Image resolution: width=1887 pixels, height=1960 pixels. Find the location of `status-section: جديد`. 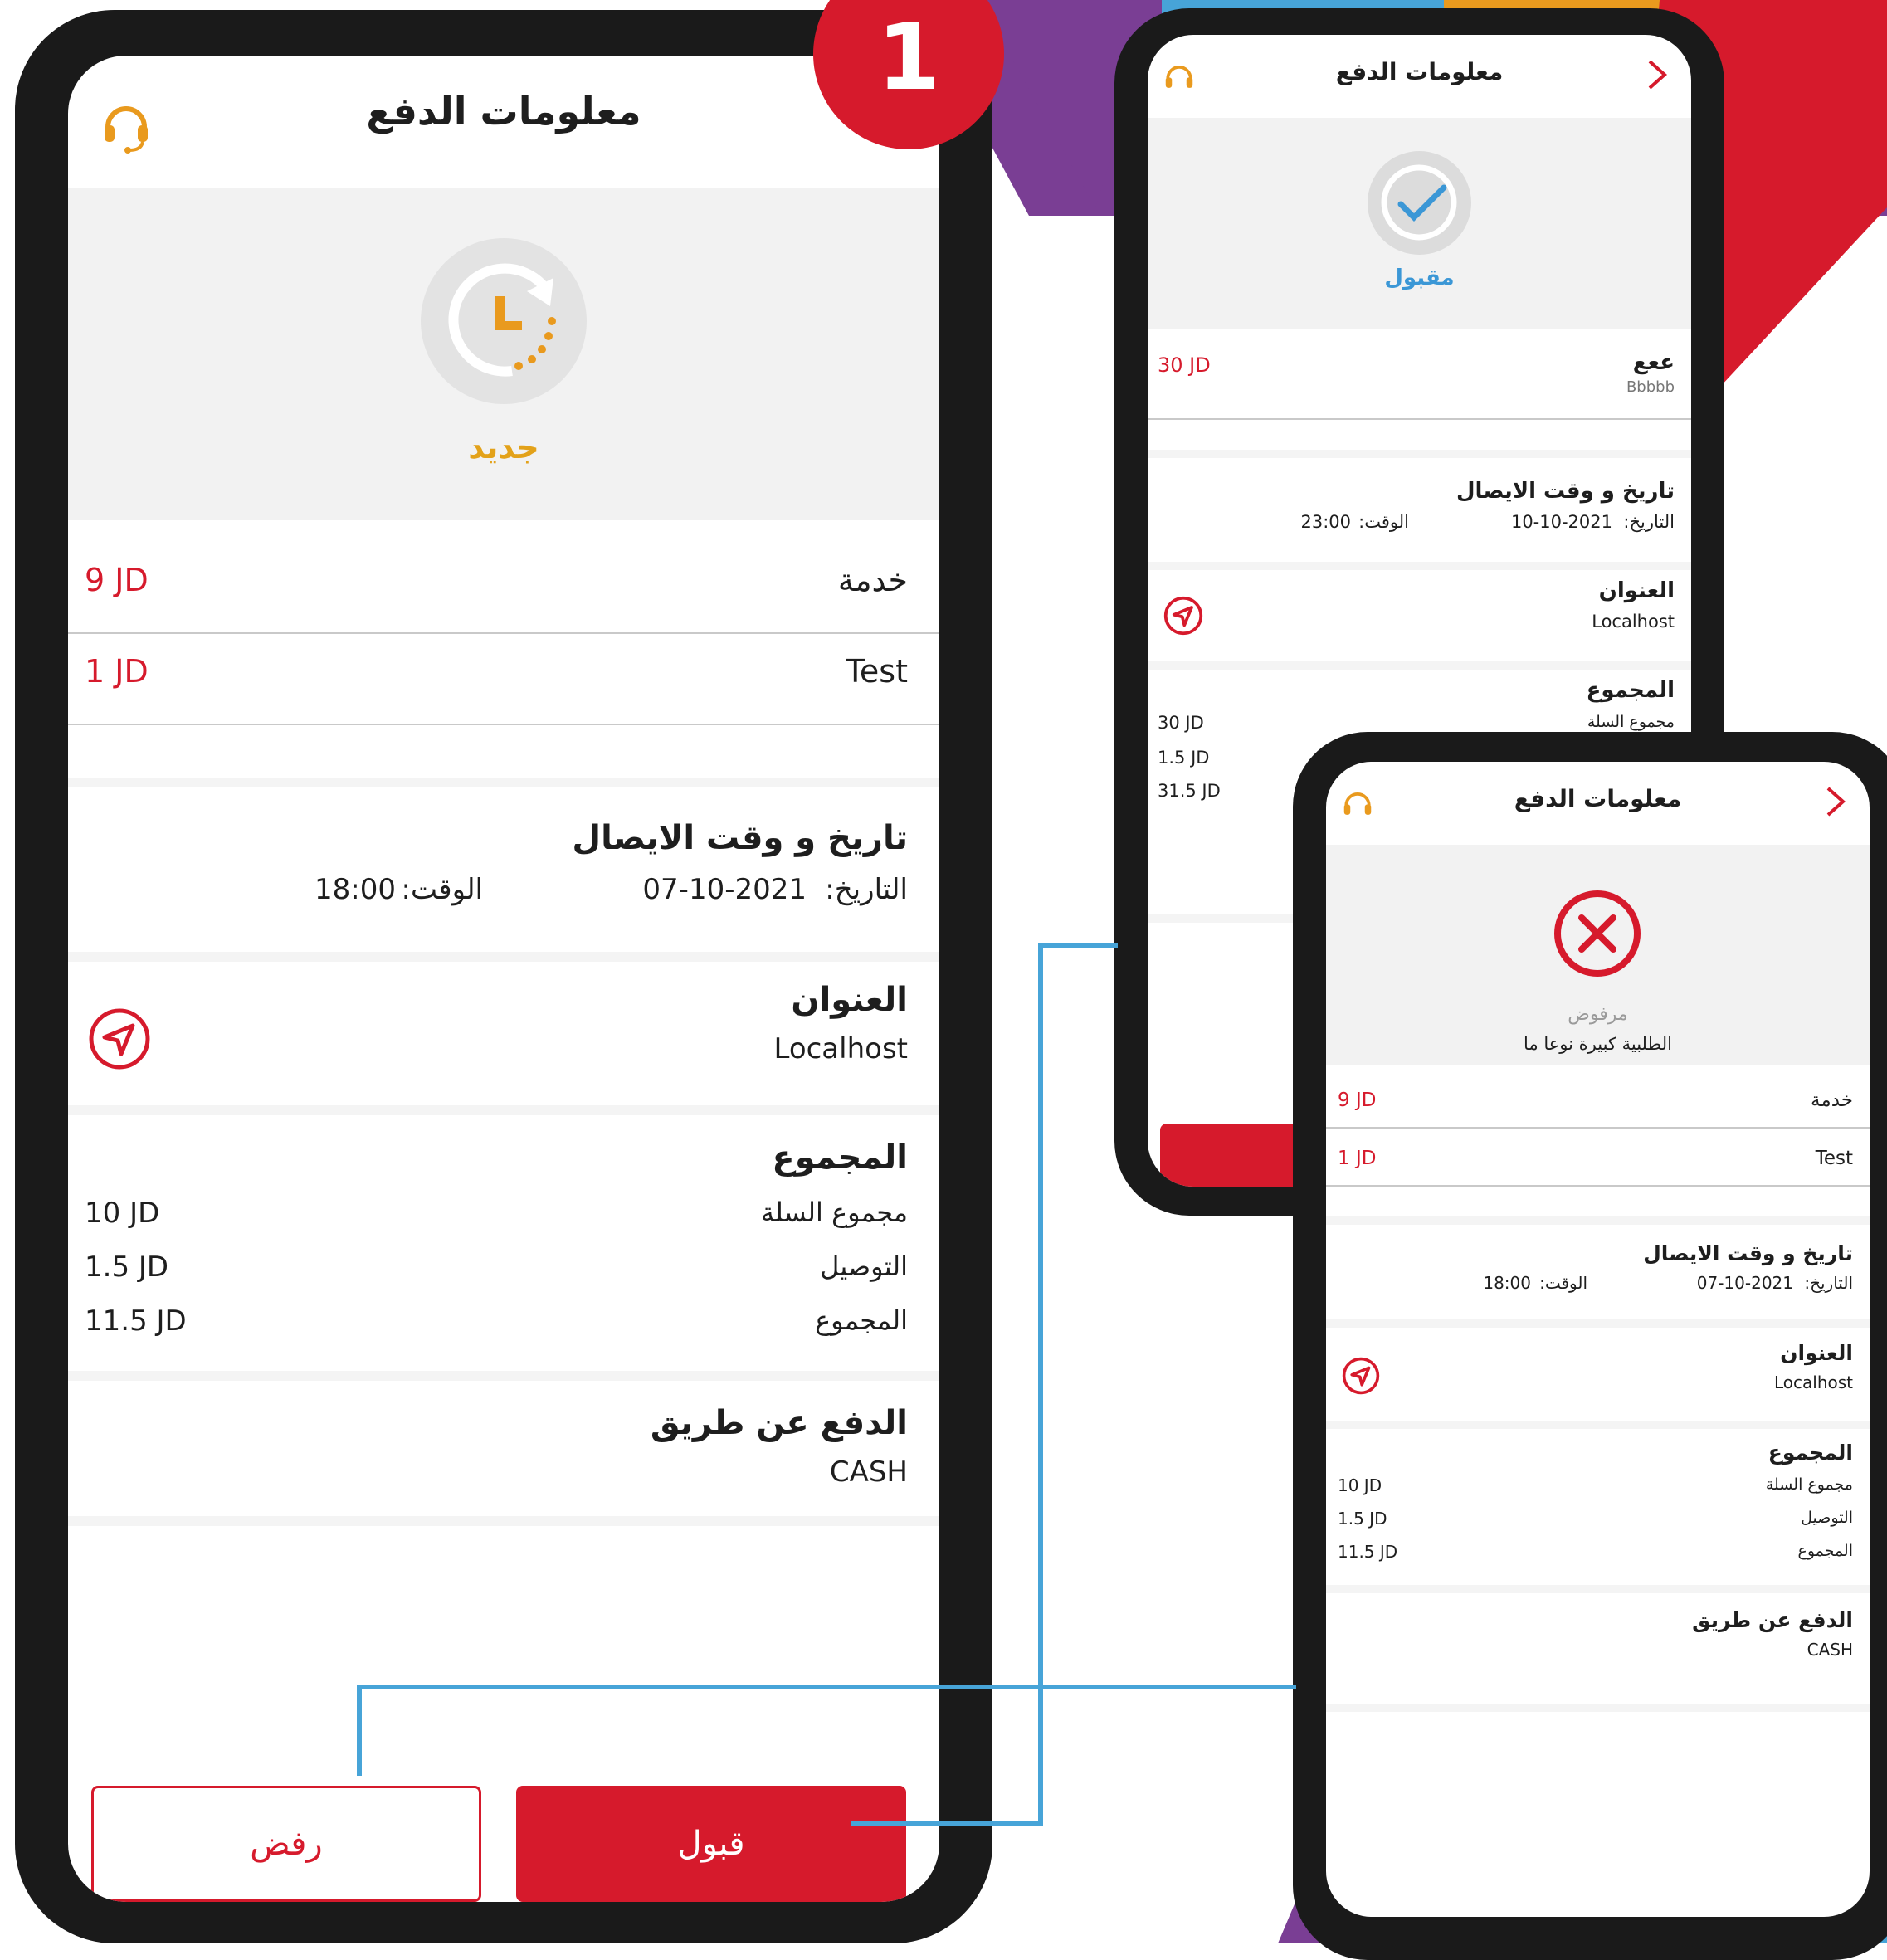

status-section: جديد is located at coordinates (504, 354).